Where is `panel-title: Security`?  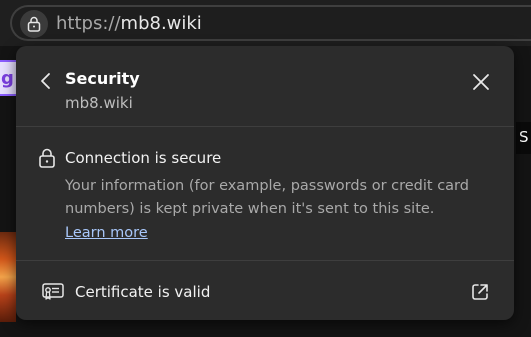
panel-title: Security is located at coordinates (102, 78).